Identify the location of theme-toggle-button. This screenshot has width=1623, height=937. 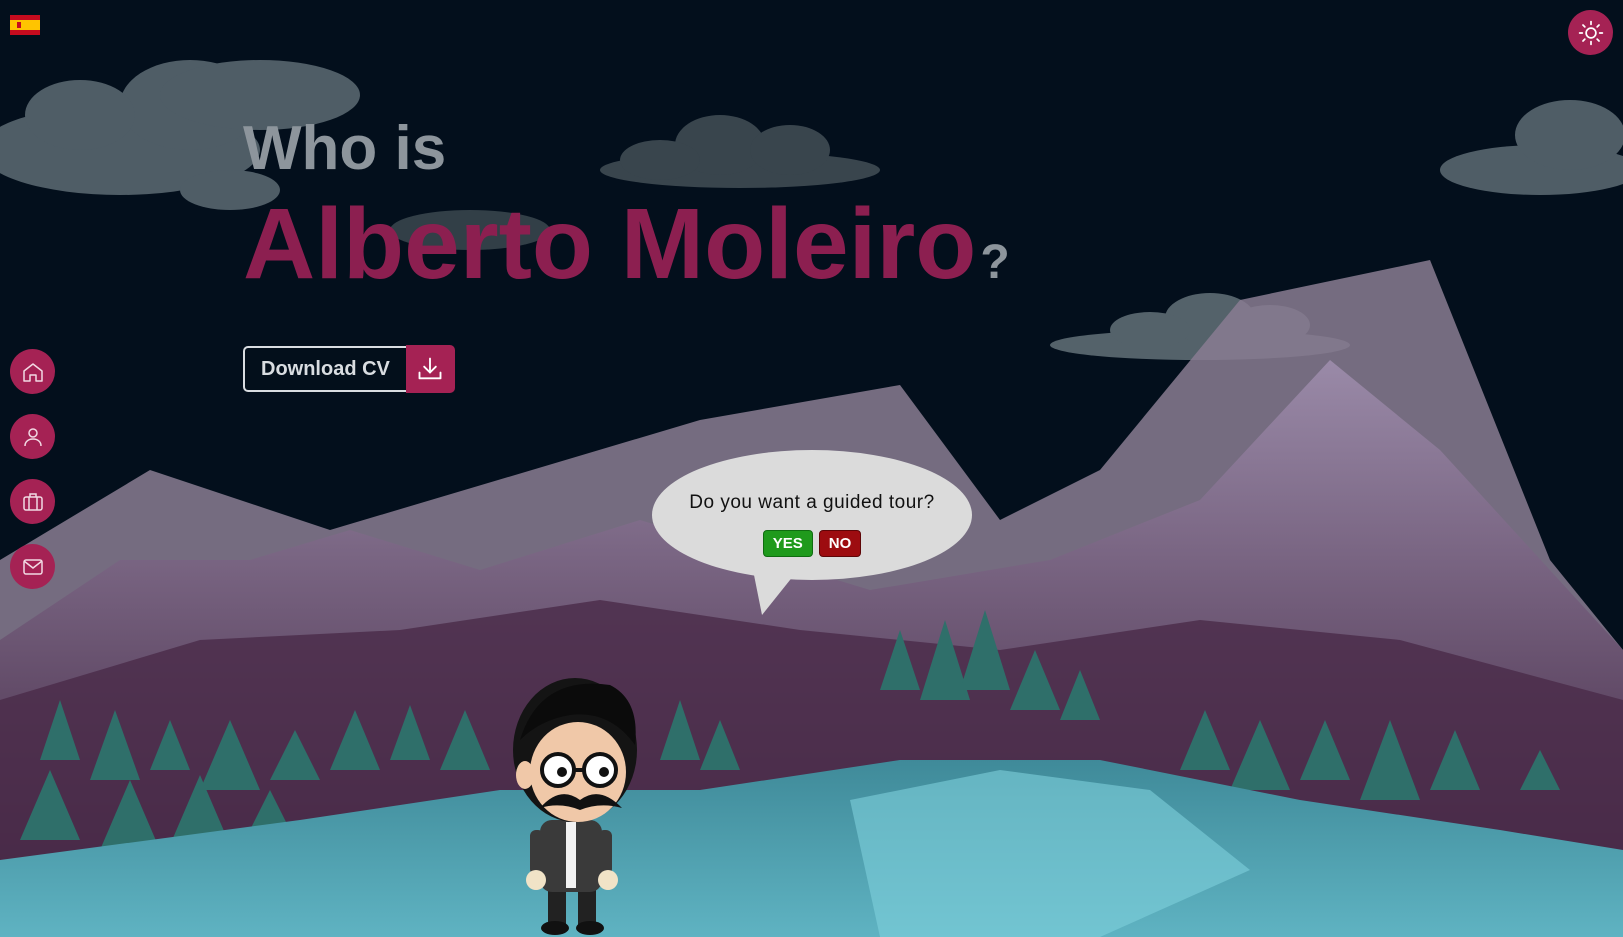
(1590, 32).